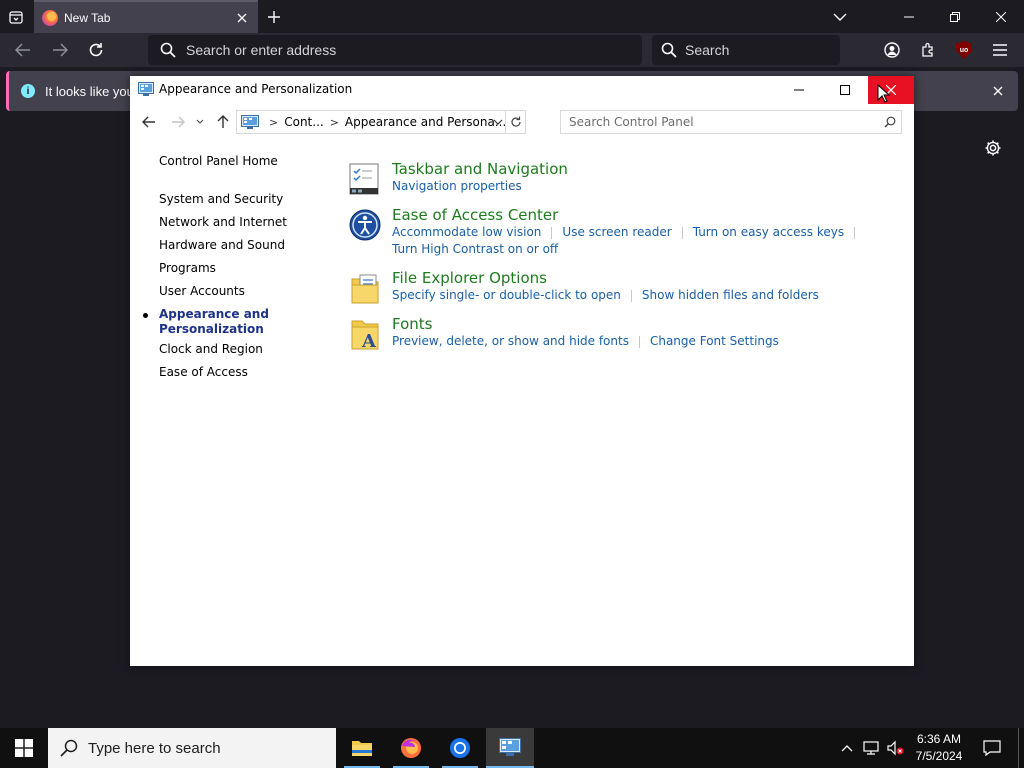 The height and width of the screenshot is (768, 1024). I want to click on tab-list-icon, so click(16, 17).